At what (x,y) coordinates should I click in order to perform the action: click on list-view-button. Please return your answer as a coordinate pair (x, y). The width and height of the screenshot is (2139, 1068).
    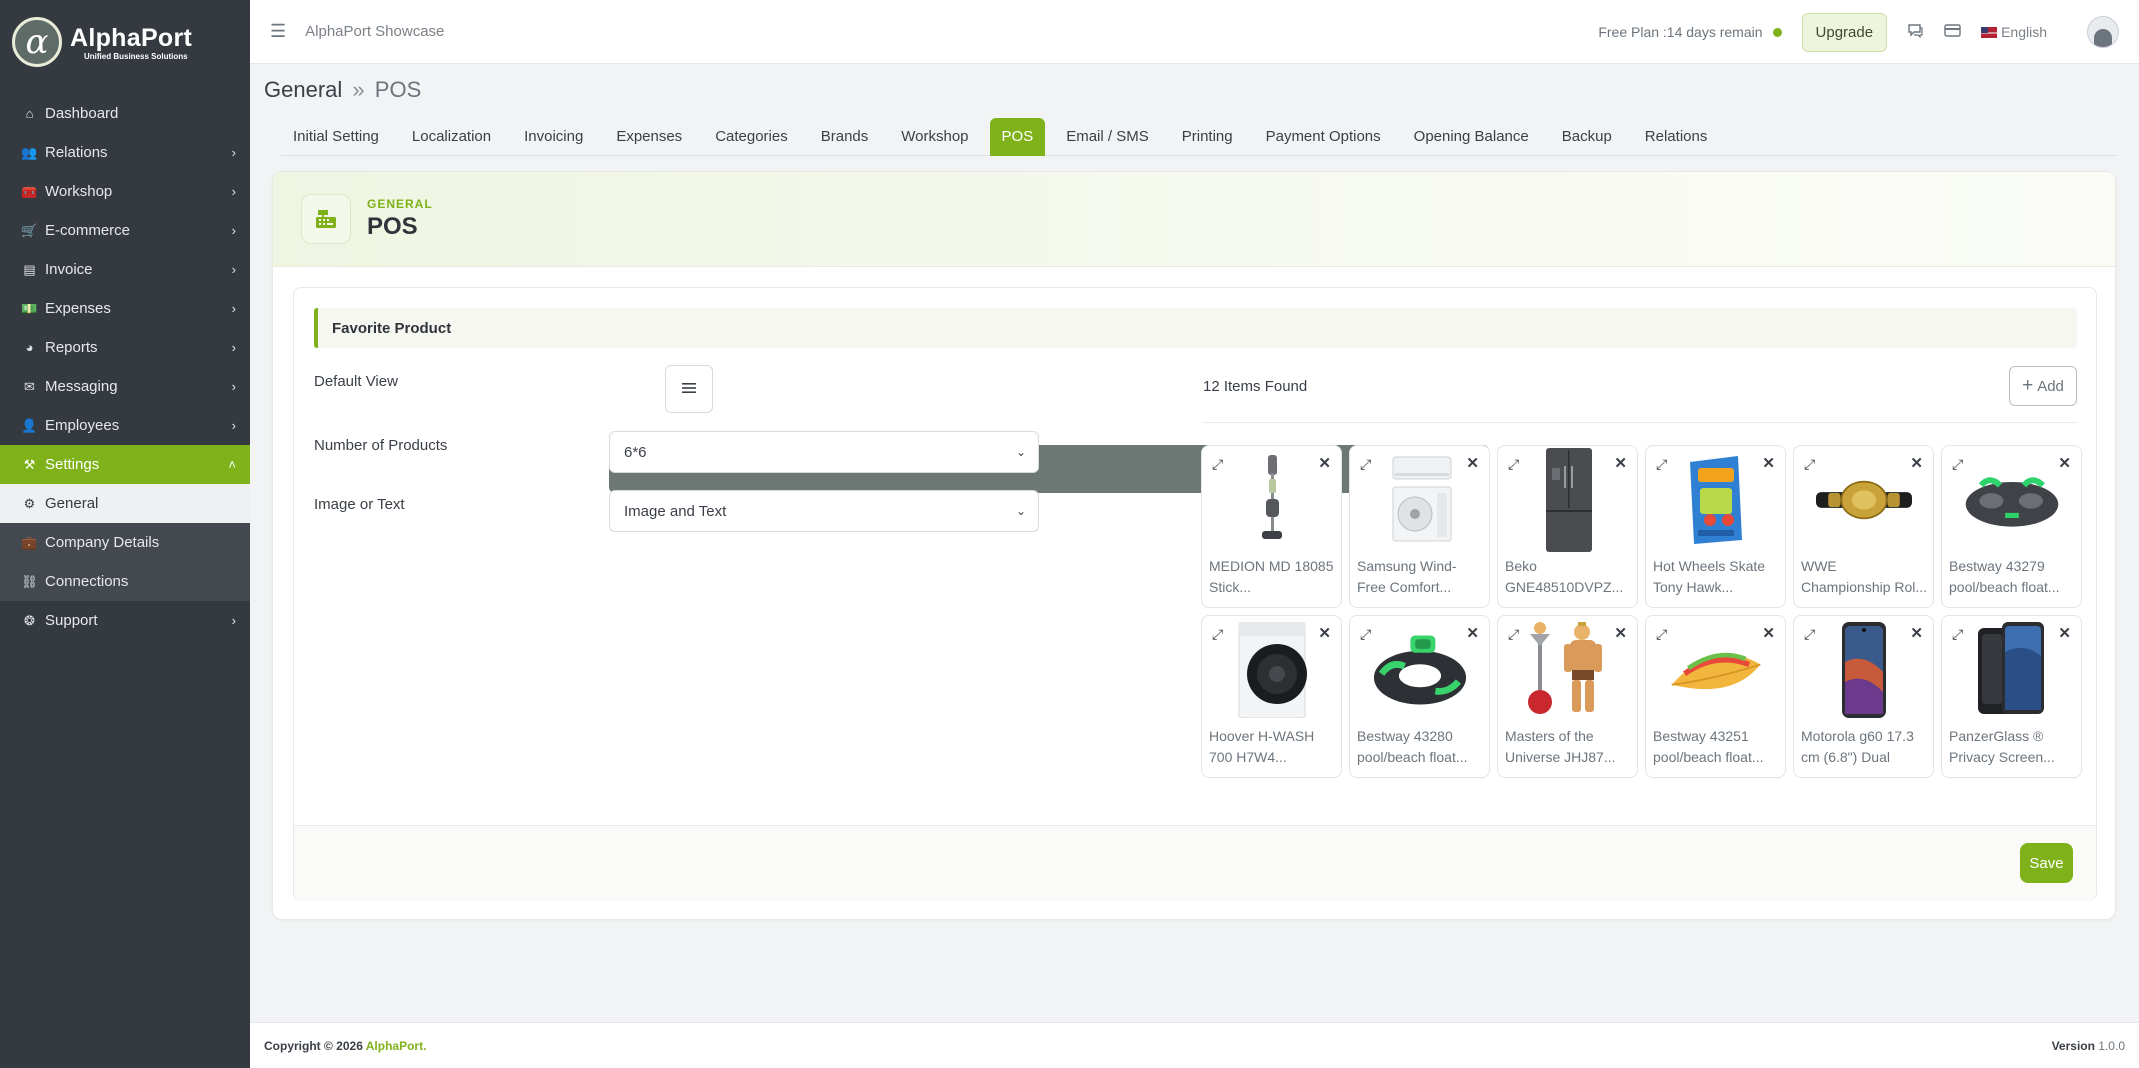
    Looking at the image, I should click on (689, 389).